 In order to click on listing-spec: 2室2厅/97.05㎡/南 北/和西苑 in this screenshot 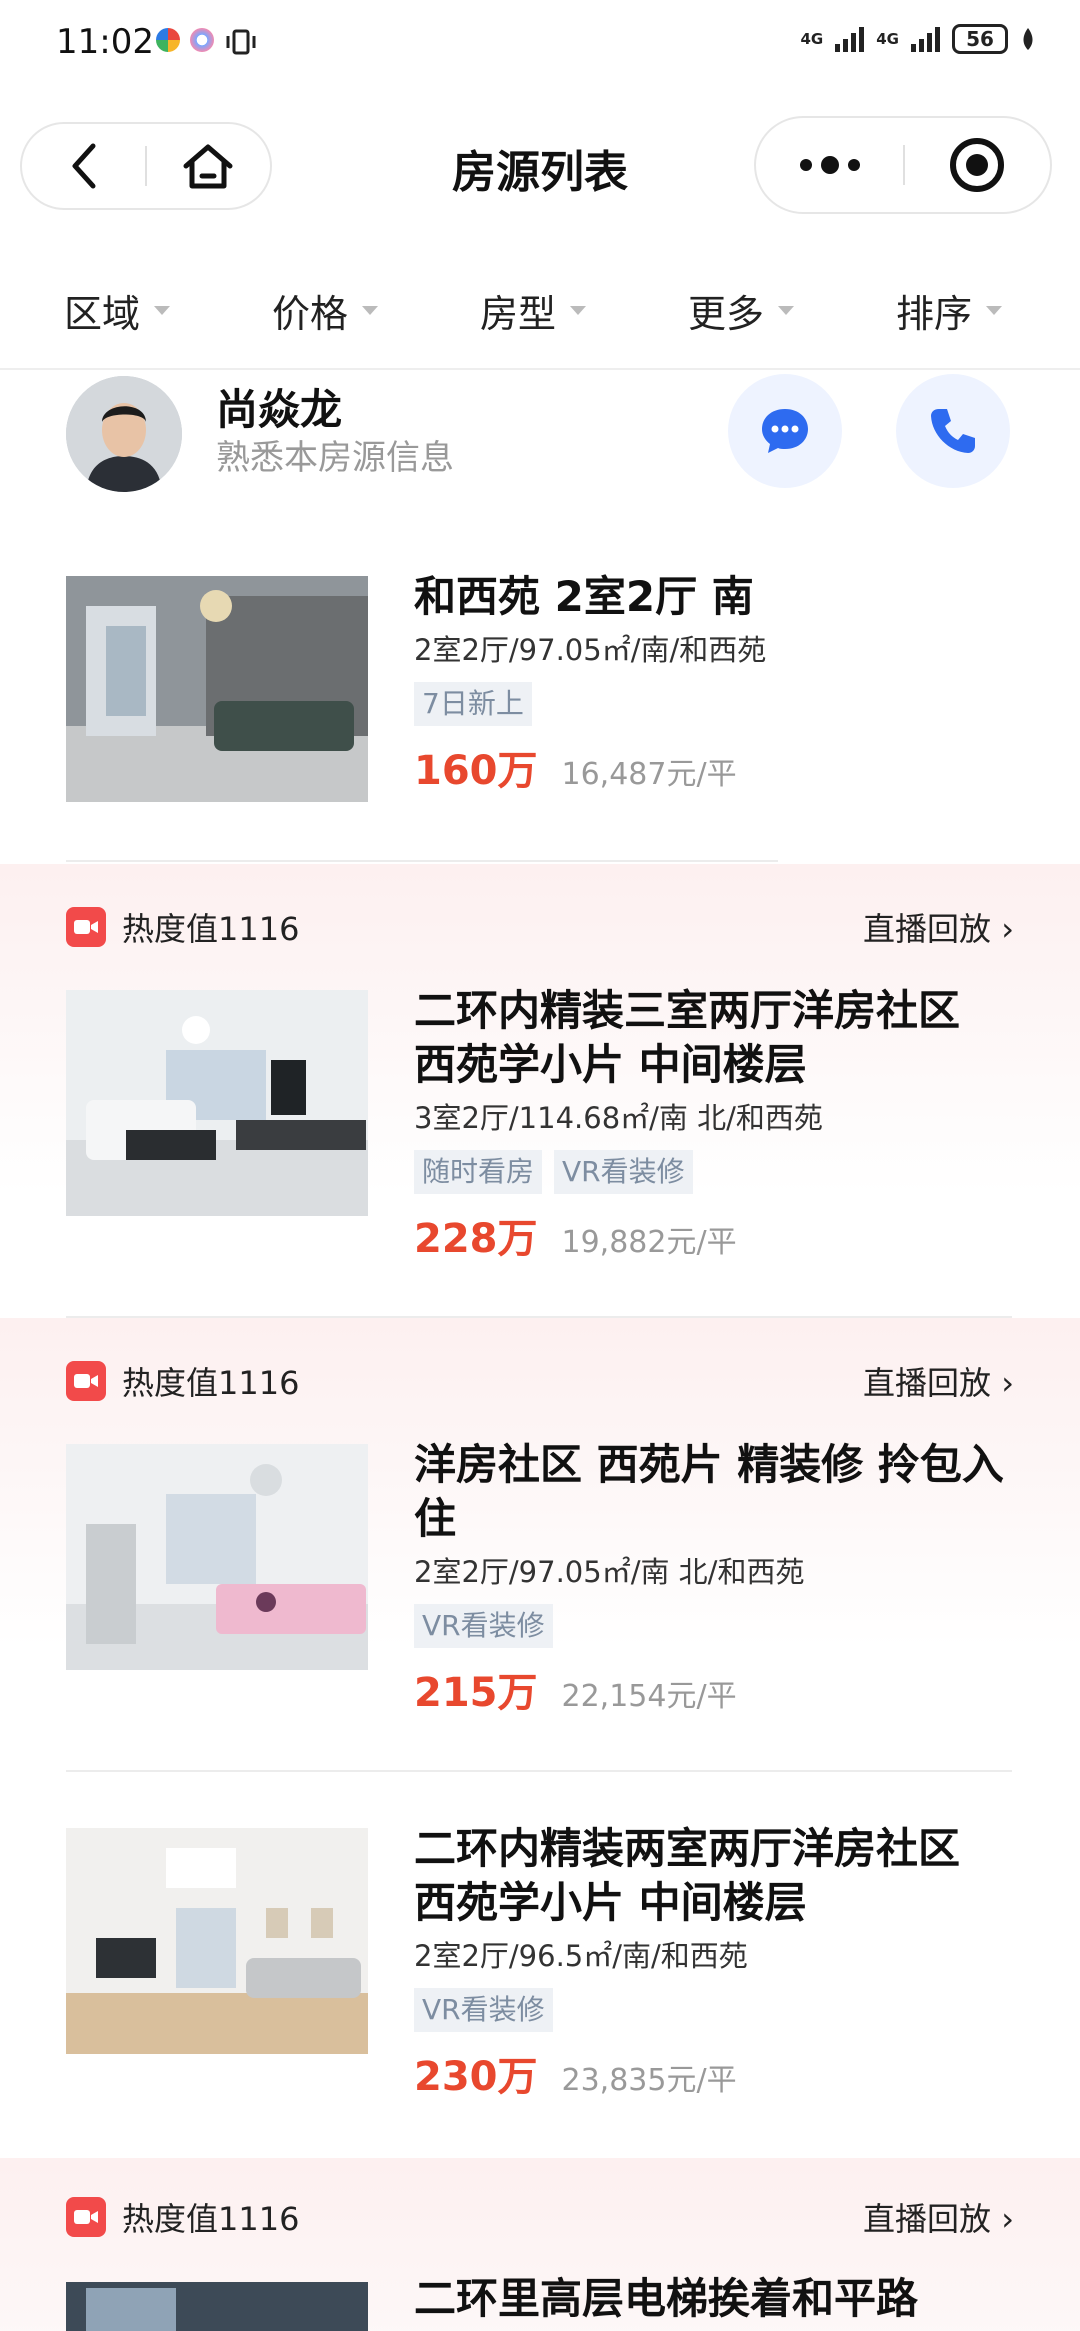, I will do `click(609, 1572)`.